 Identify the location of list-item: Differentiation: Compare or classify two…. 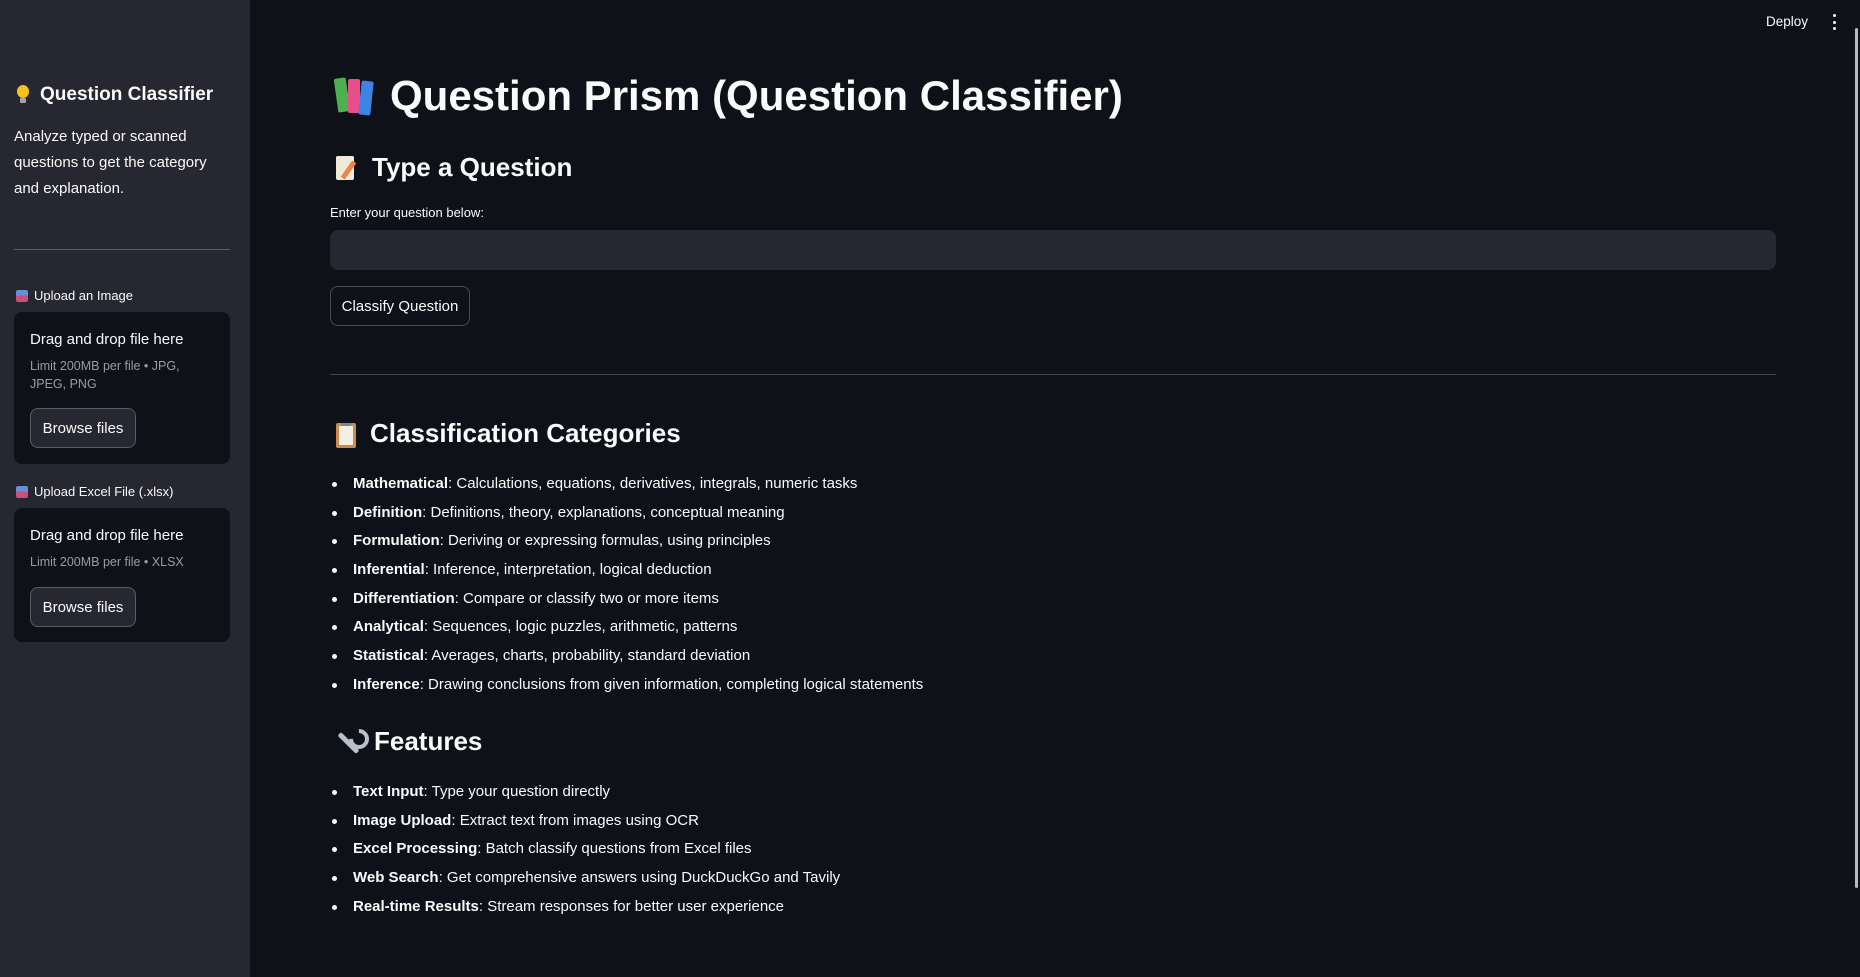
(626, 599).